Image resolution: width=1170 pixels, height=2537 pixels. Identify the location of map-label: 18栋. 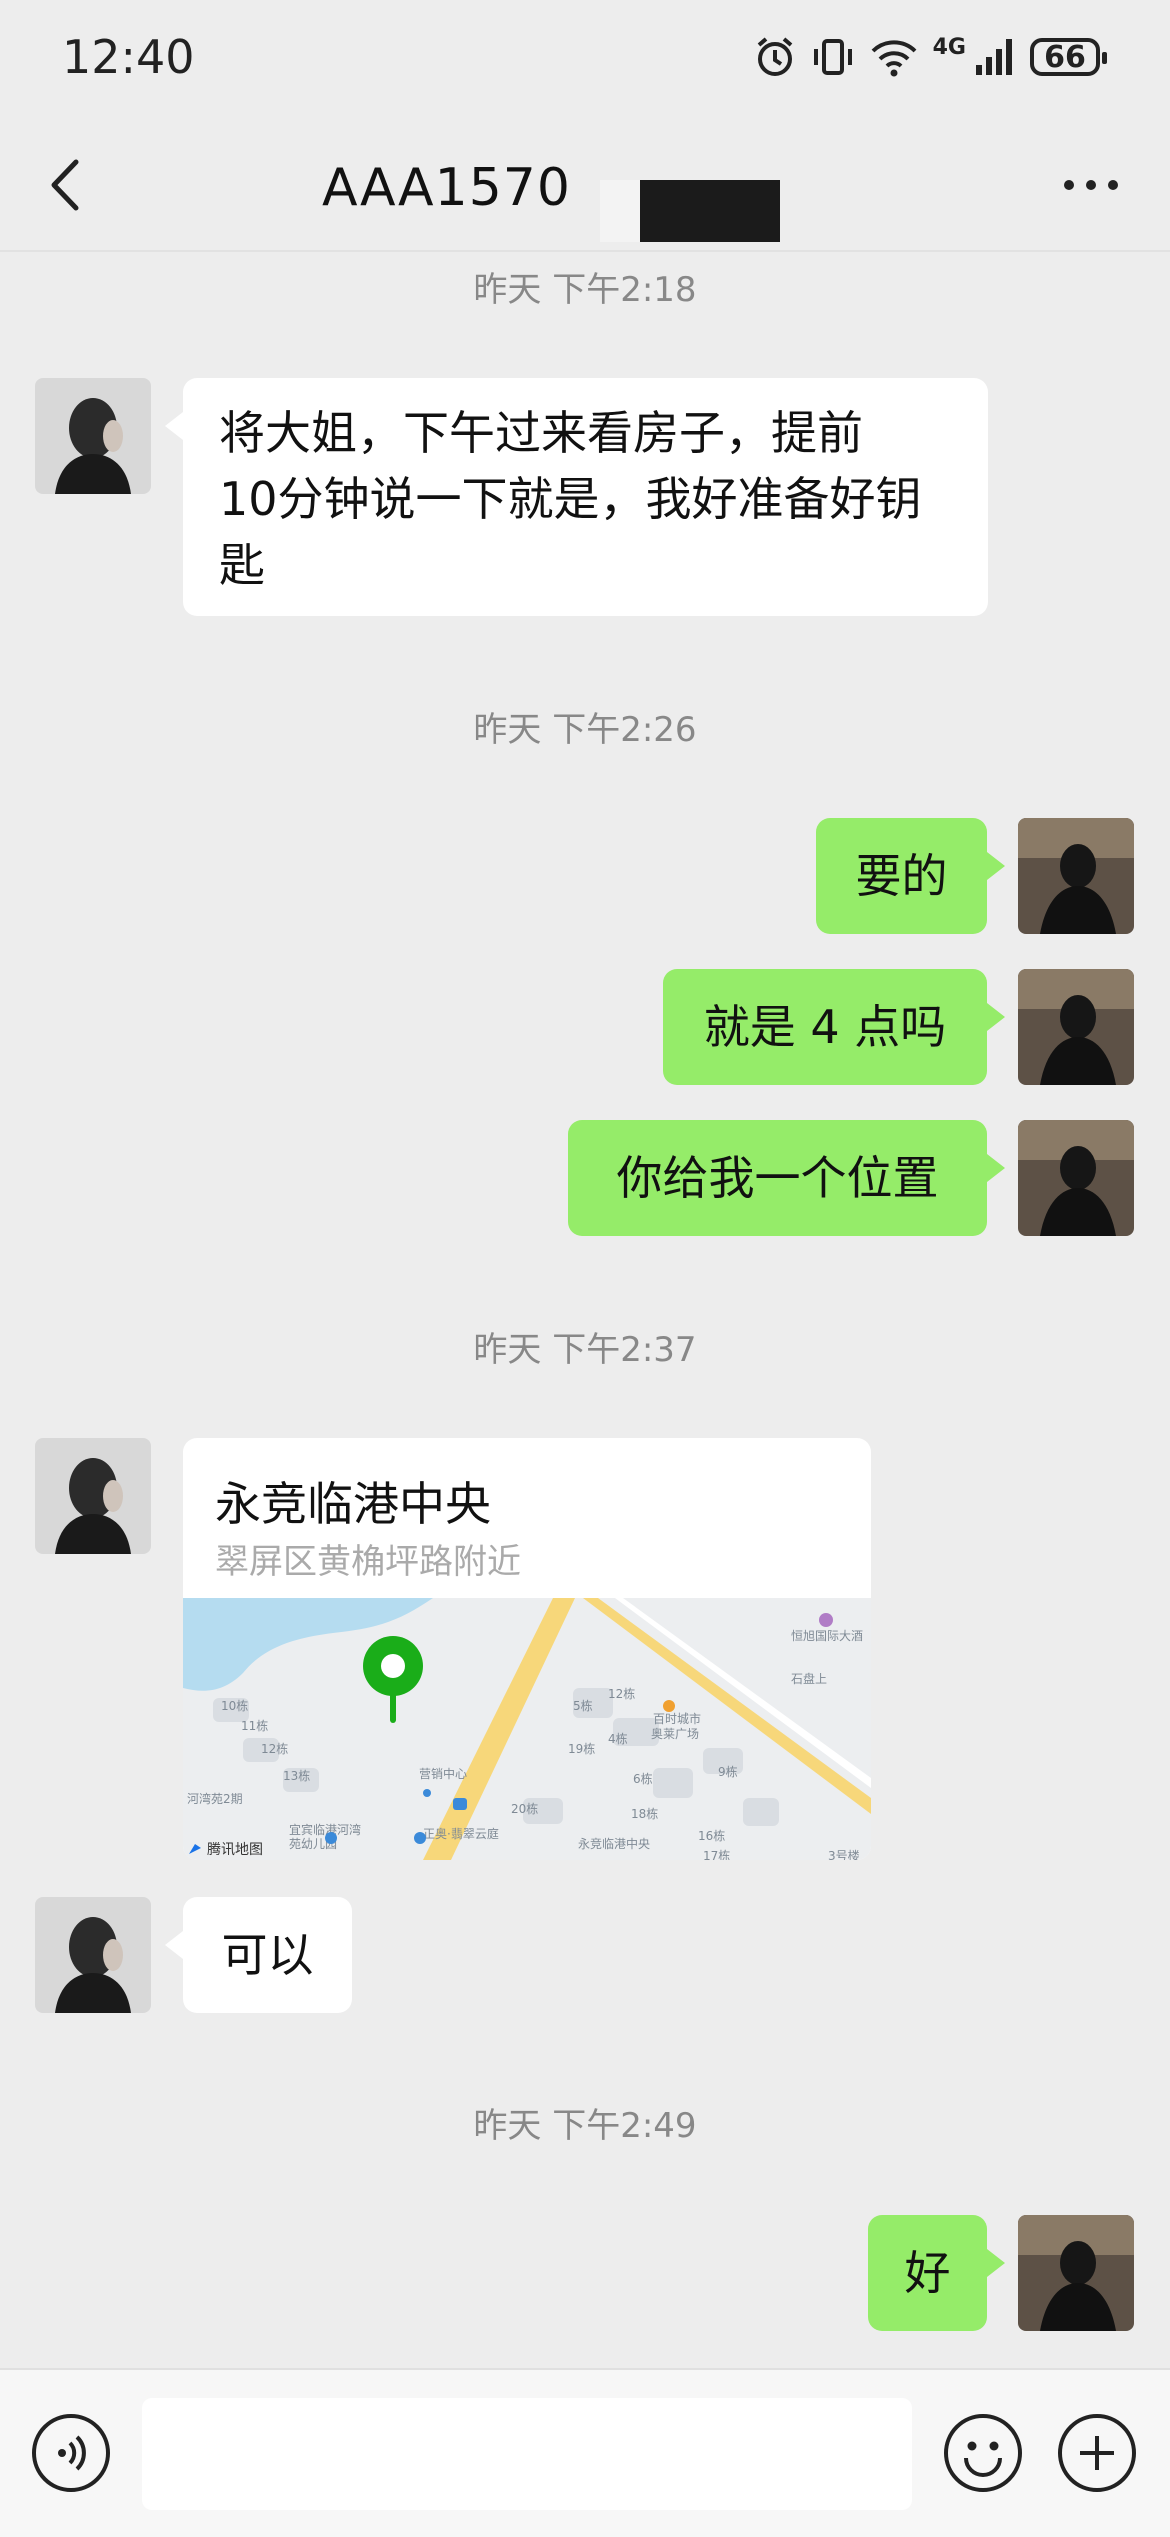
(644, 1813).